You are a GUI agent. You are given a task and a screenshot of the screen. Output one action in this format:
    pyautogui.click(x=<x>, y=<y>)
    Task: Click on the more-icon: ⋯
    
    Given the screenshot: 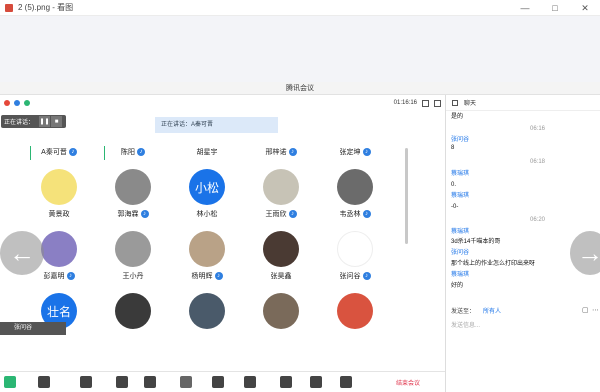 What is the action you would take?
    pyautogui.click(x=595, y=310)
    